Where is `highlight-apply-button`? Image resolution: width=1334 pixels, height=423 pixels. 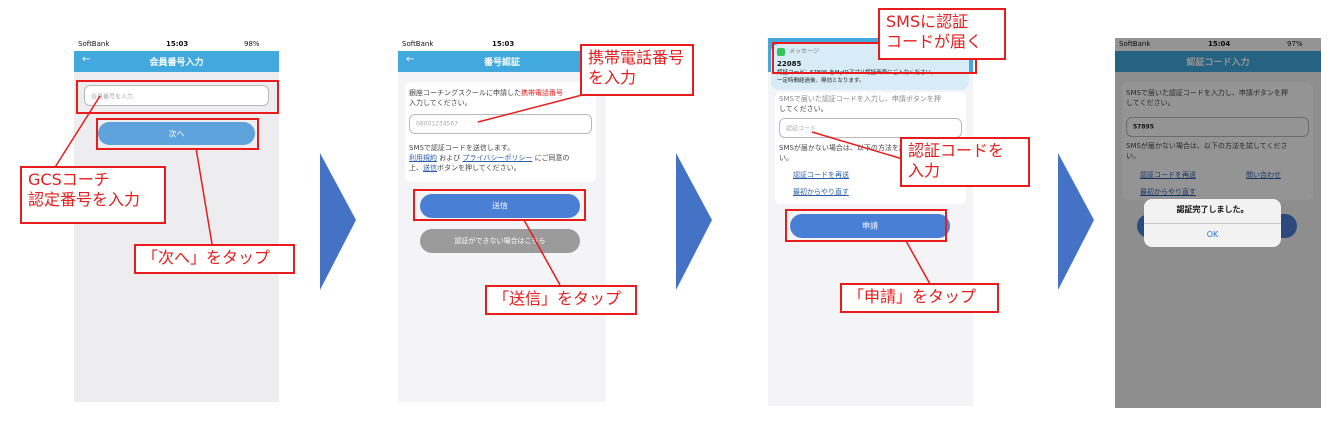 highlight-apply-button is located at coordinates (866, 225).